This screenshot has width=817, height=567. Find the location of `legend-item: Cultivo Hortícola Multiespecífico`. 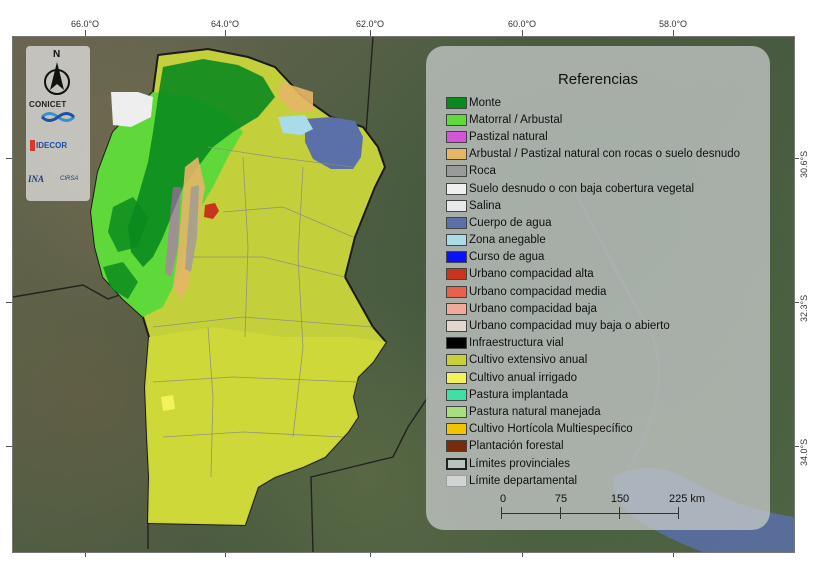

legend-item: Cultivo Hortícola Multiespecífico is located at coordinates (593, 429).